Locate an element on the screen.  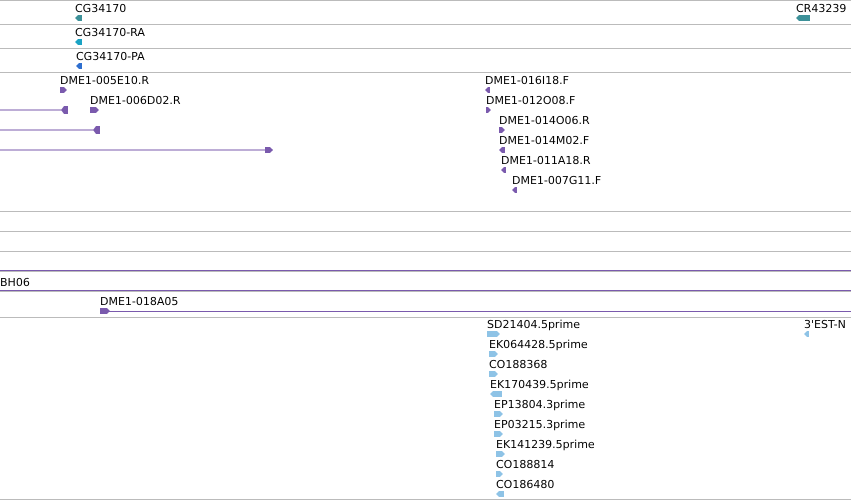
feature-label: CO188368 is located at coordinates (518, 364).